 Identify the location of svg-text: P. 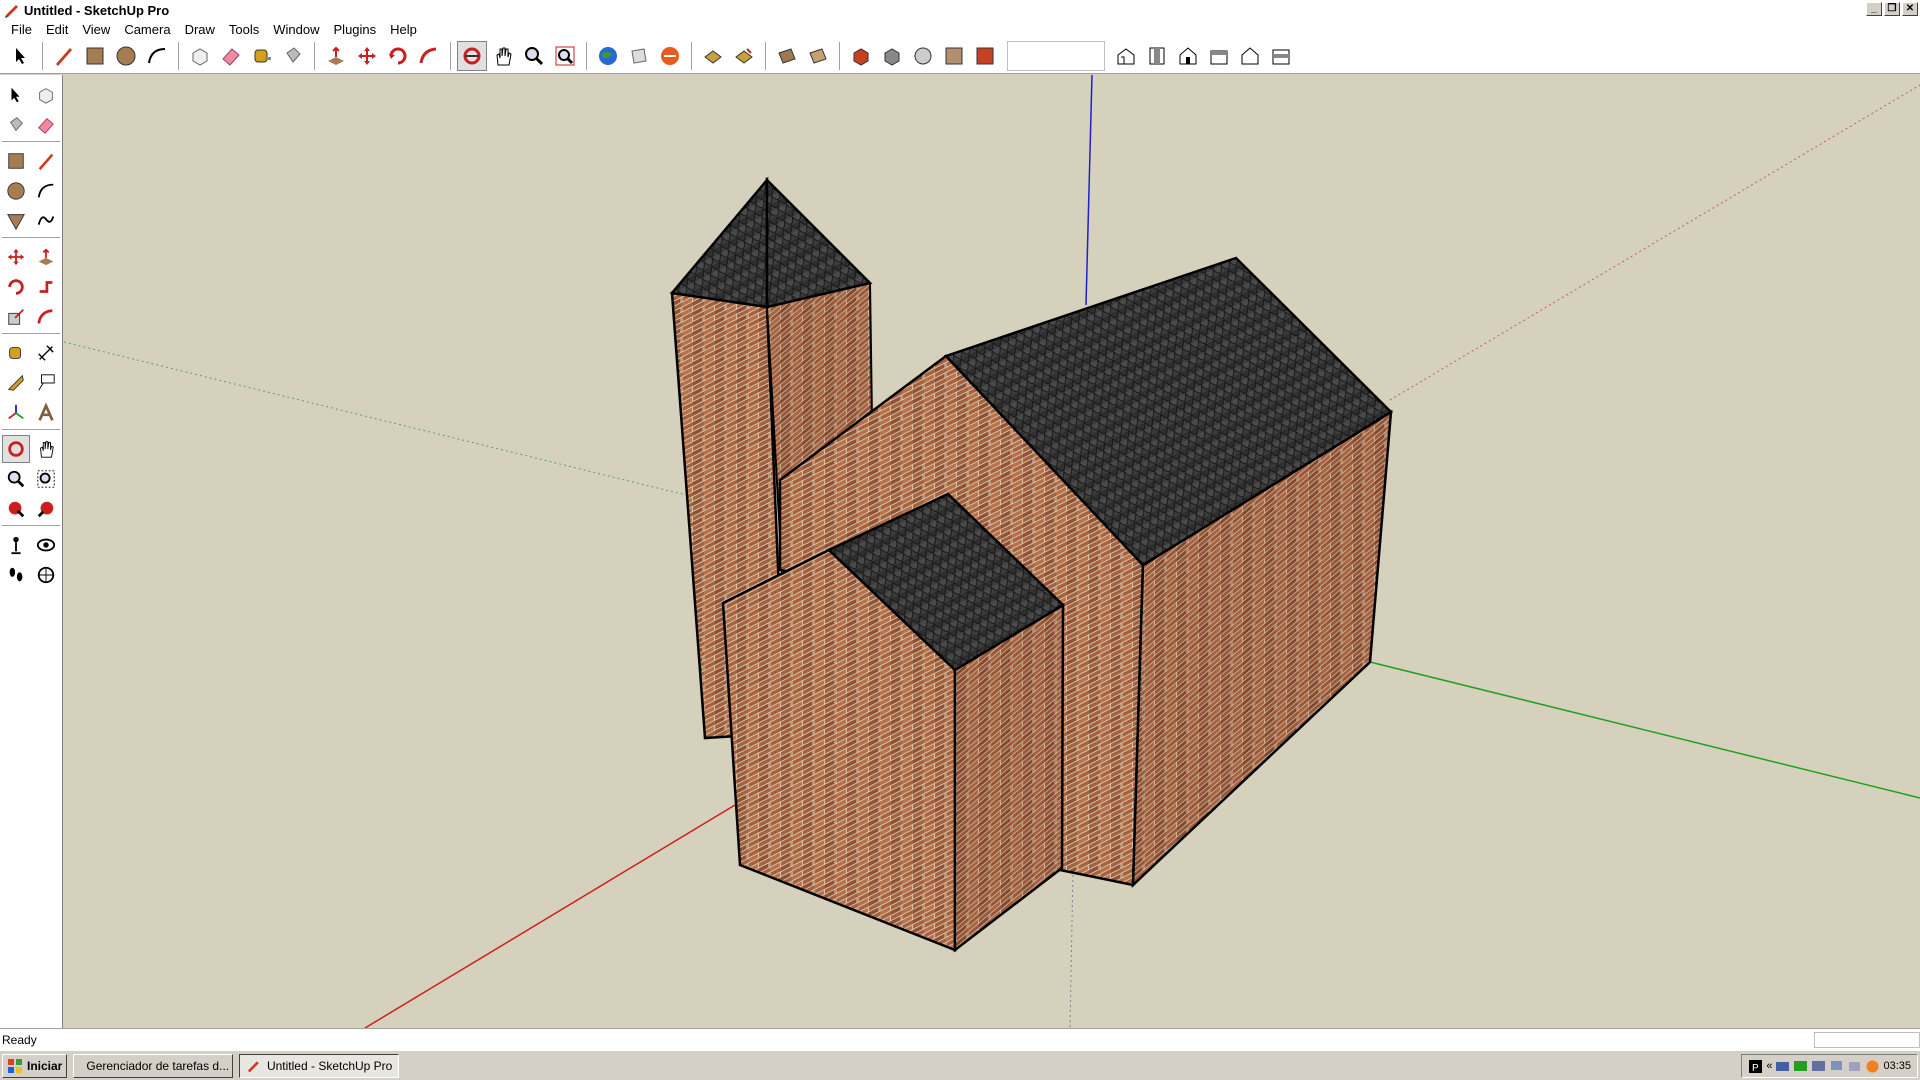
(1755, 1068).